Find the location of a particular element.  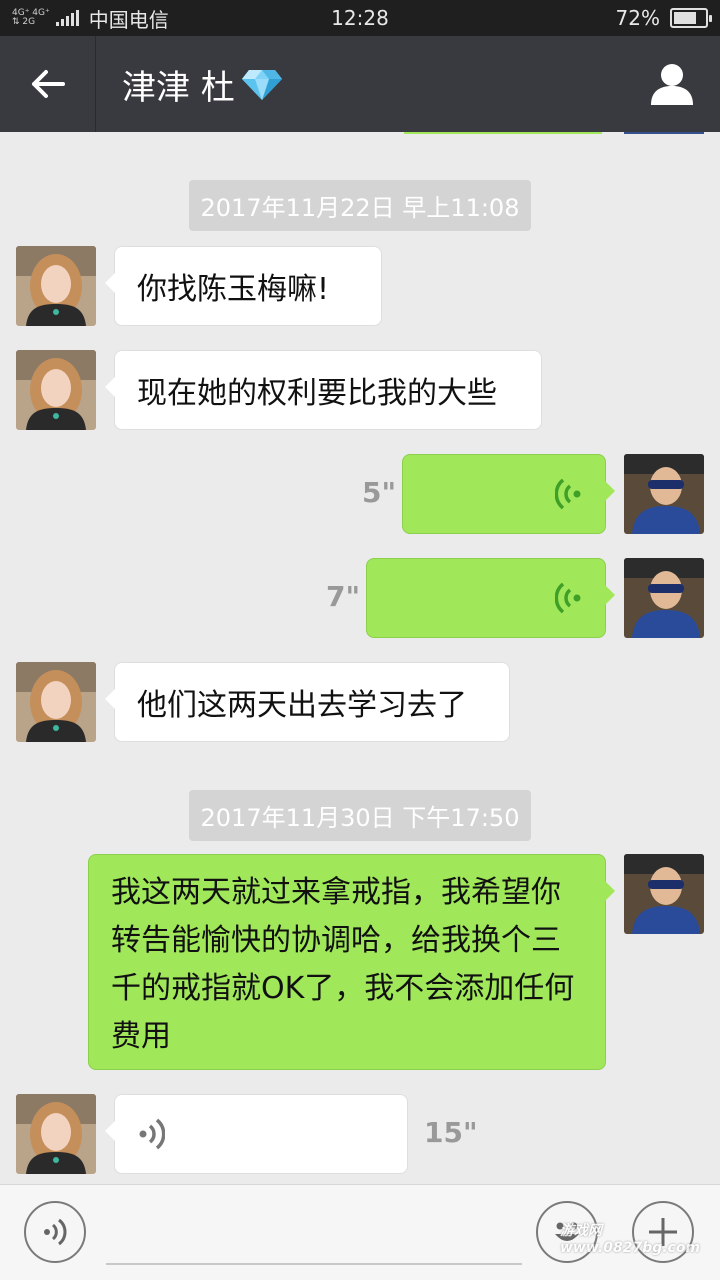

contact-name: 津津 杜 is located at coordinates (178, 87).